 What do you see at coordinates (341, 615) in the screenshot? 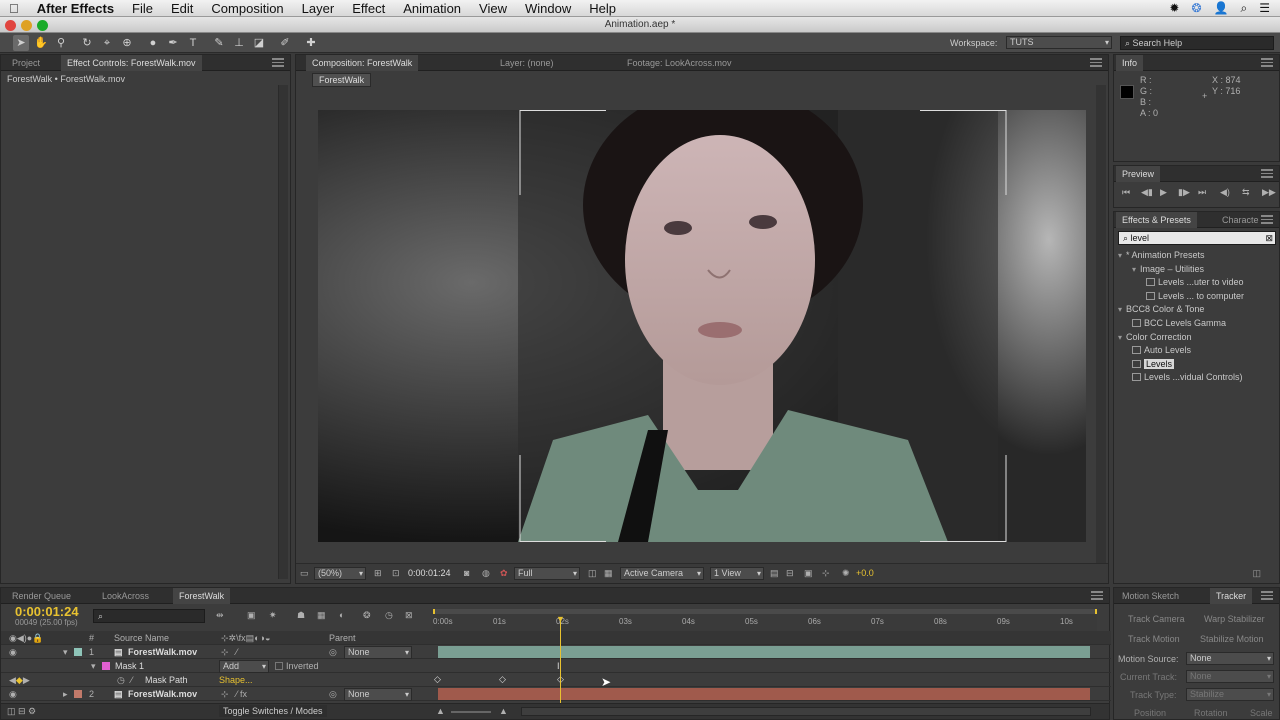
I see `motion-blur-icon: ◐` at bounding box center [341, 615].